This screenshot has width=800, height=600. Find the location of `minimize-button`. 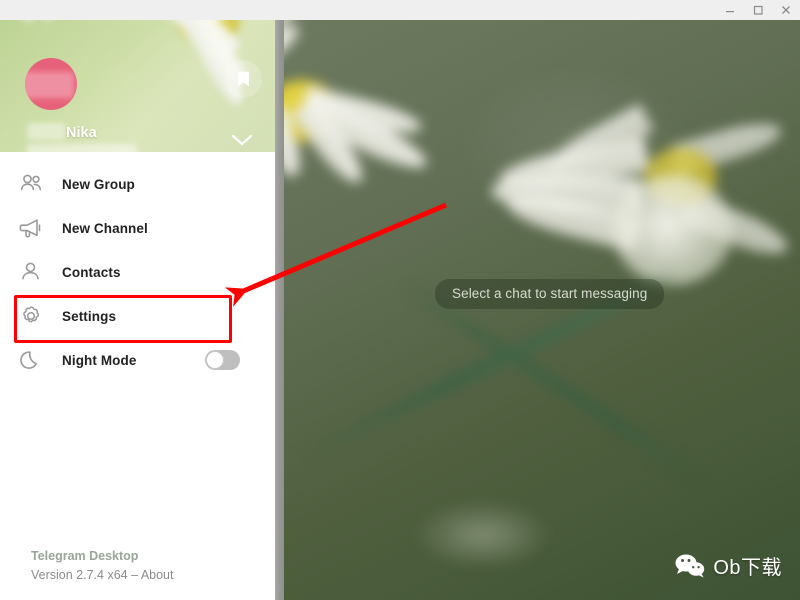

minimize-button is located at coordinates (730, 10).